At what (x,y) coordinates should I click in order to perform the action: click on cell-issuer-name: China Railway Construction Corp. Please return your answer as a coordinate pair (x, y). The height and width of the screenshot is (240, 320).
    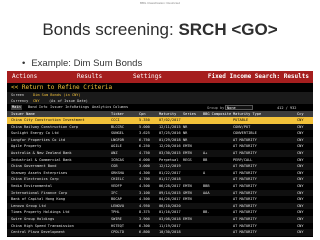
    Looking at the image, I should click on (45, 126).